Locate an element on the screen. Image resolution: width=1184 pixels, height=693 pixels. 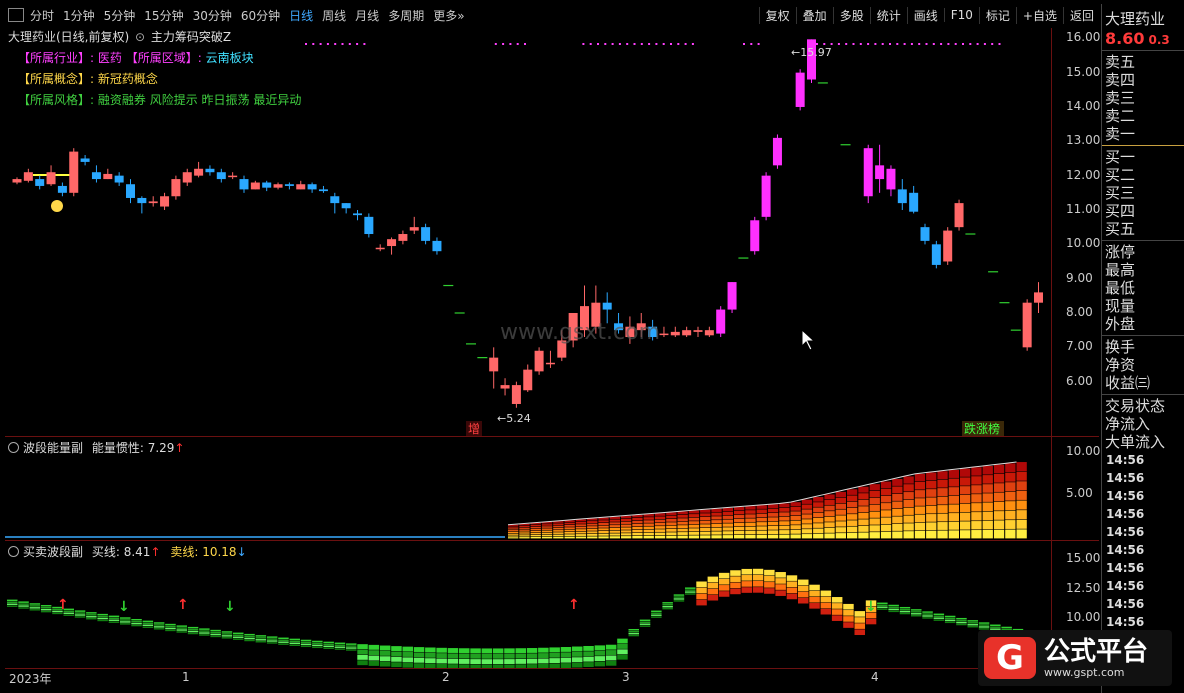
period-tab-4: 30分钟 is located at coordinates (212, 15).